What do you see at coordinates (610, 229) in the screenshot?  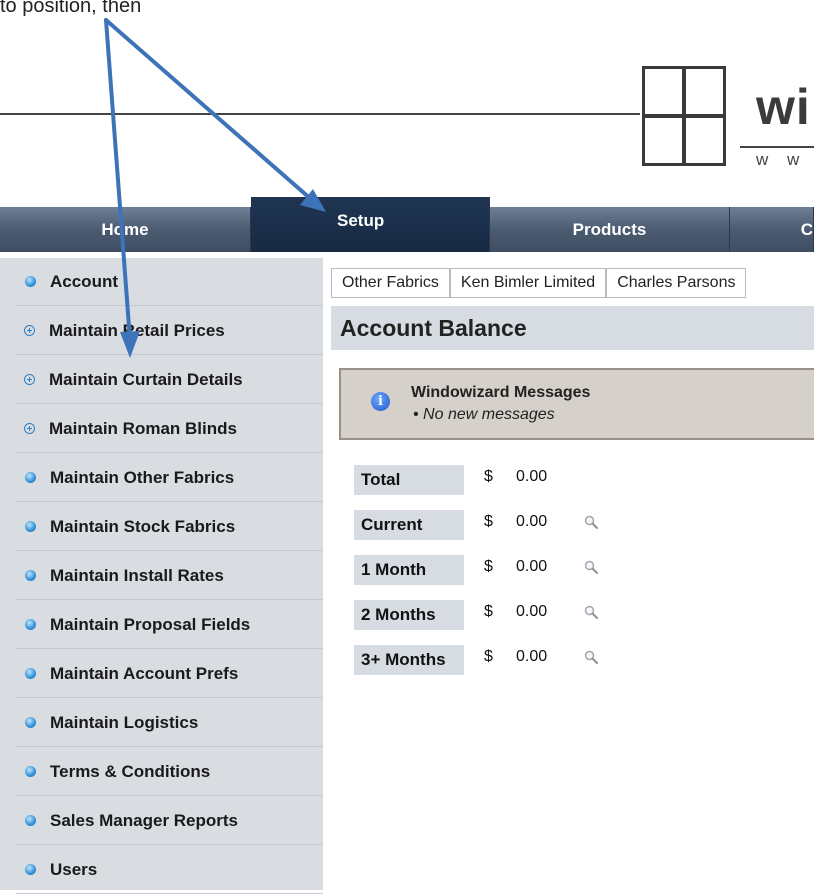 I see `tab-products: Products` at bounding box center [610, 229].